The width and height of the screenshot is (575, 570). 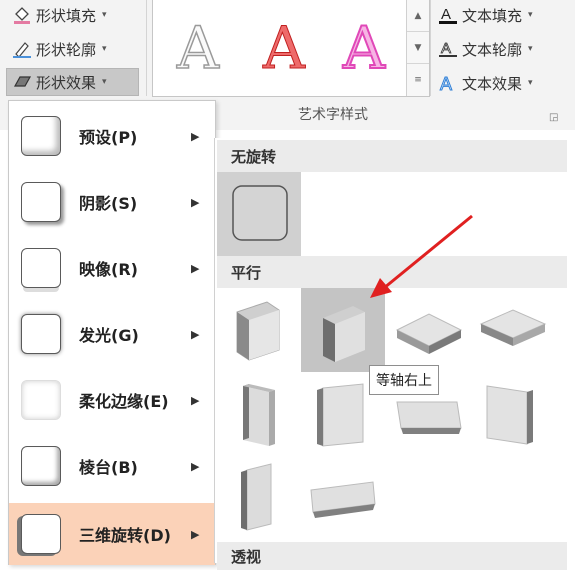 I want to click on shadow-icon, so click(x=41, y=202).